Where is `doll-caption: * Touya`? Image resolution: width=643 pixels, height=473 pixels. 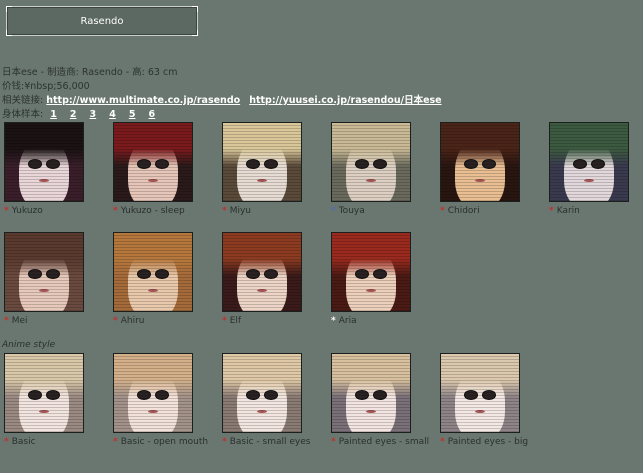
doll-caption: * Touya is located at coordinates (381, 211).